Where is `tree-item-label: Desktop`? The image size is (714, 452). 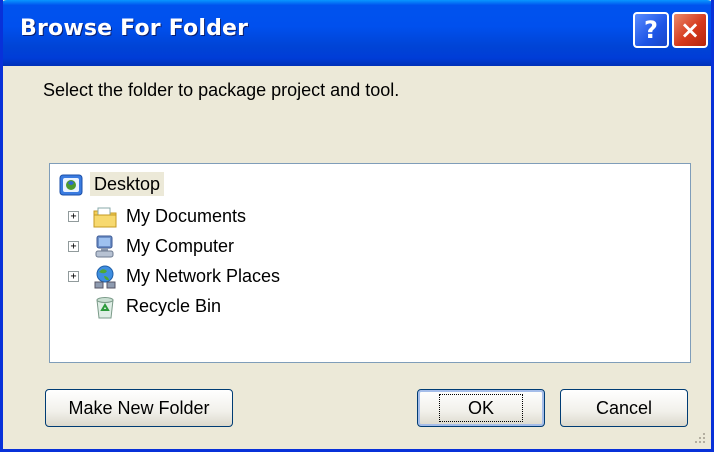 tree-item-label: Desktop is located at coordinates (127, 184).